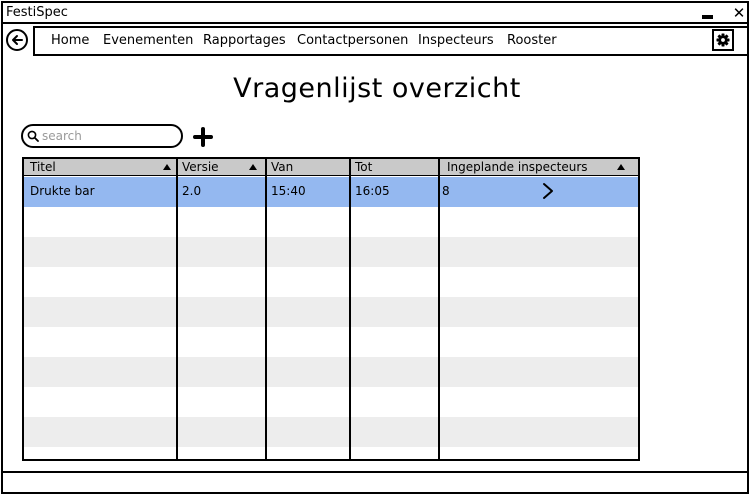 The width and height of the screenshot is (750, 495). I want to click on column-header-titel: Titel, so click(41, 167).